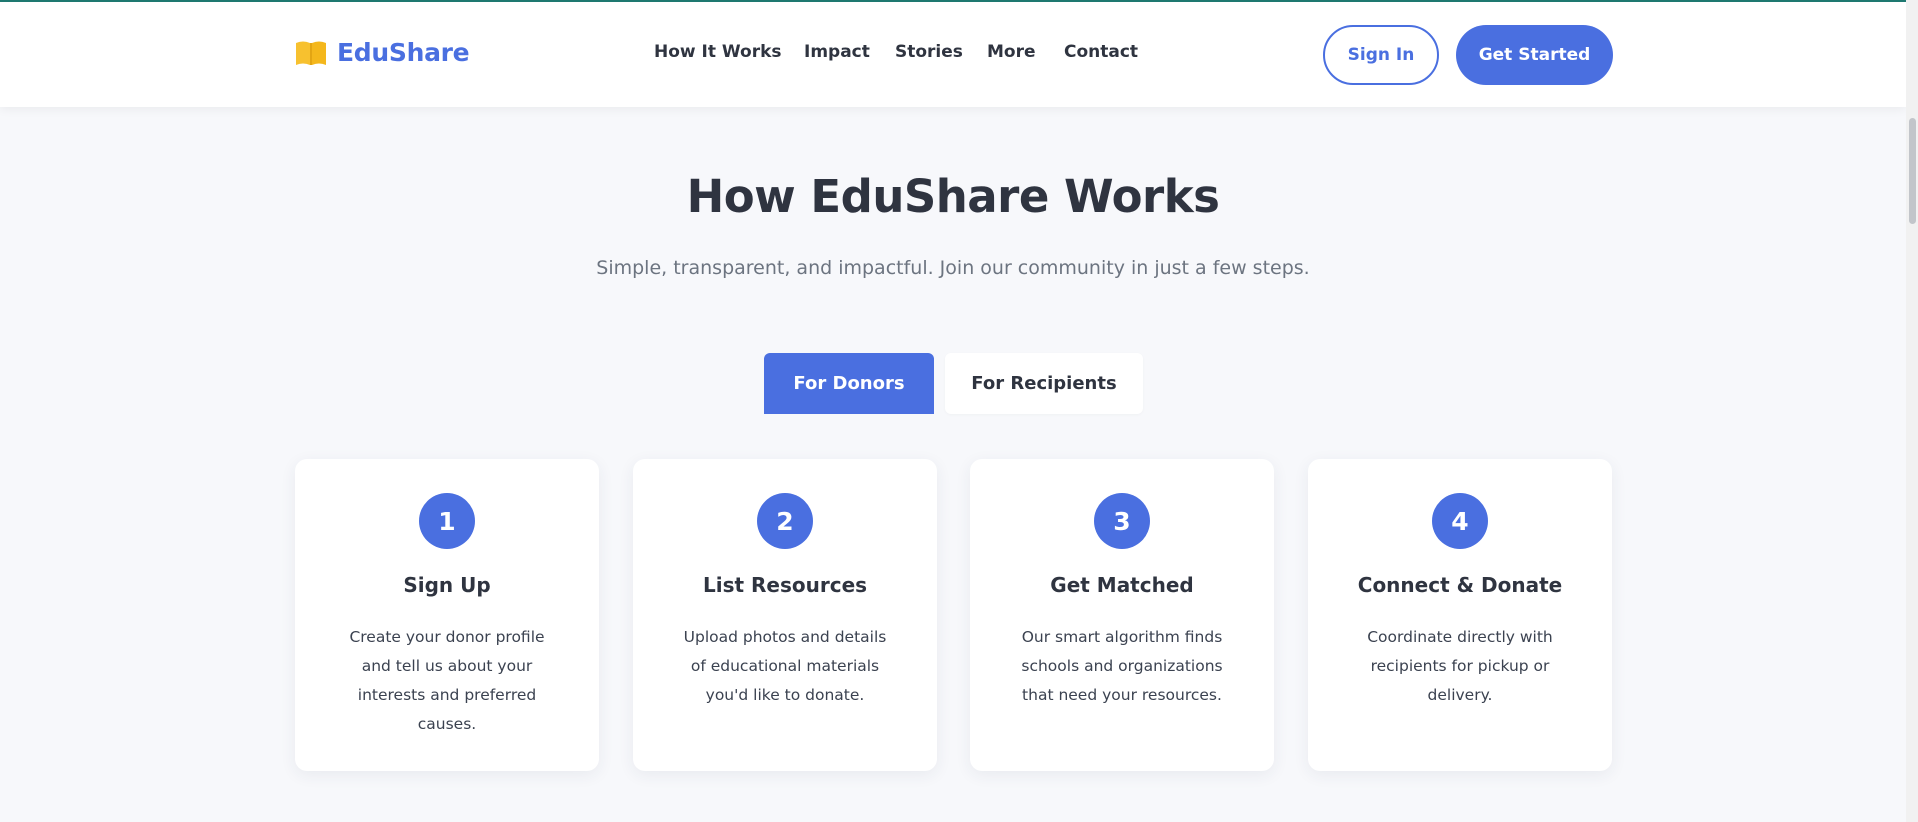 The image size is (1918, 822). I want to click on step-number-badge: 4, so click(1460, 521).